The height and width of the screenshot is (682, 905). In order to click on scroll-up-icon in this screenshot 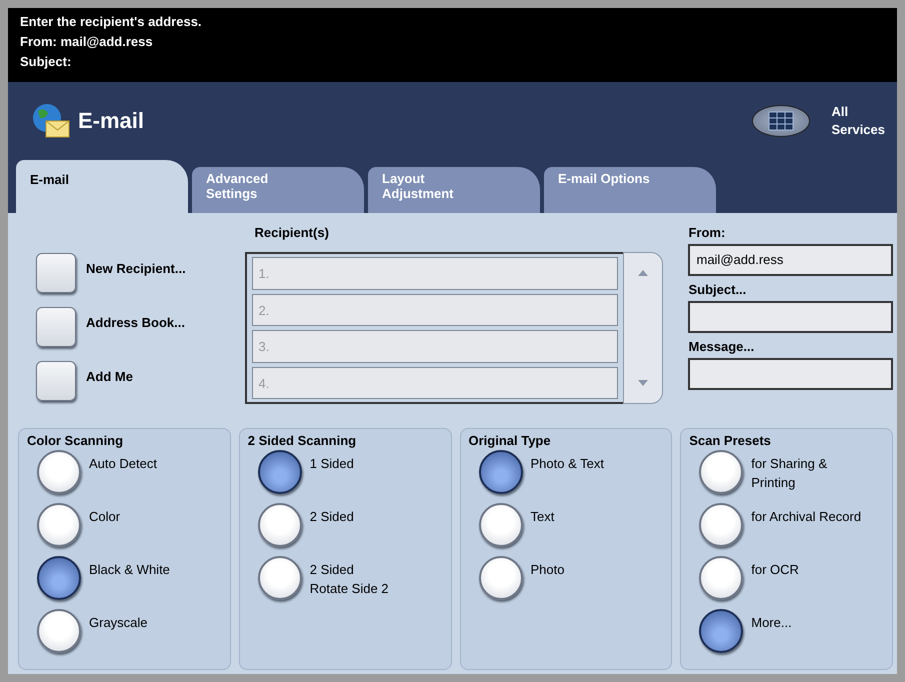, I will do `click(642, 273)`.